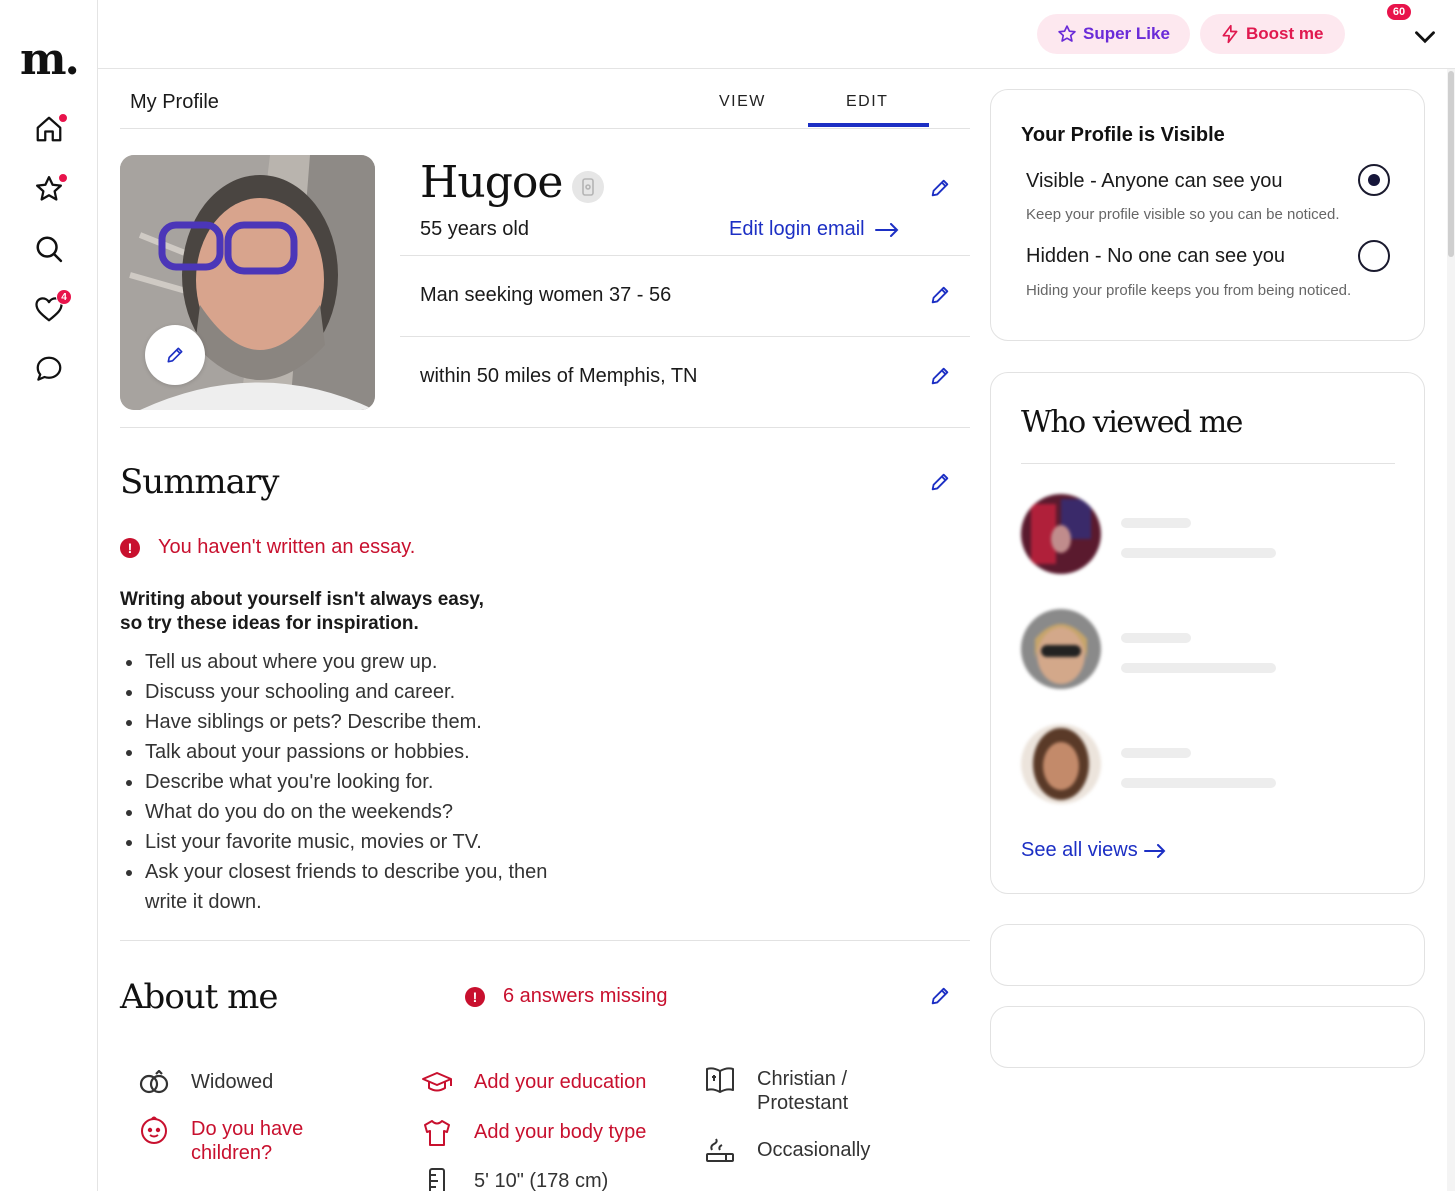 This screenshot has height=1191, width=1455. Describe the element at coordinates (1374, 180) in the screenshot. I see `visible-radio` at that location.